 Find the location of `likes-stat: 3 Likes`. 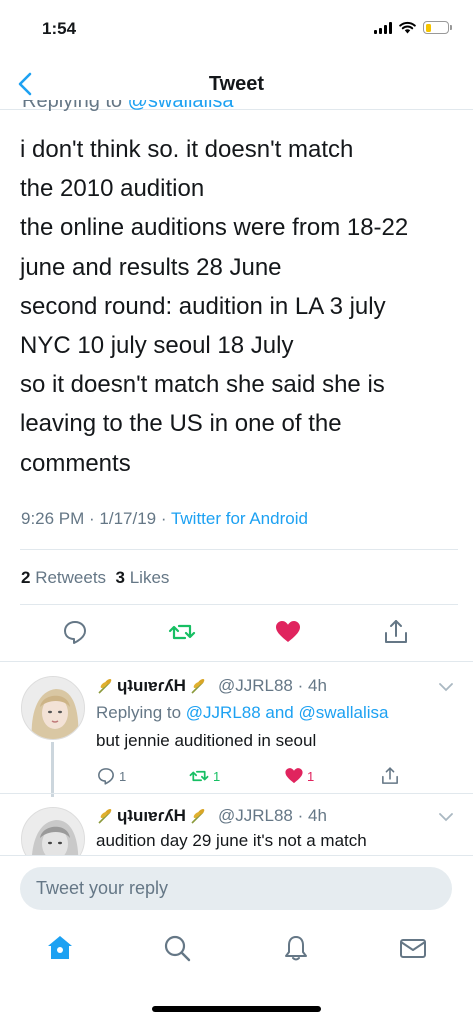

likes-stat: 3 Likes is located at coordinates (143, 577).